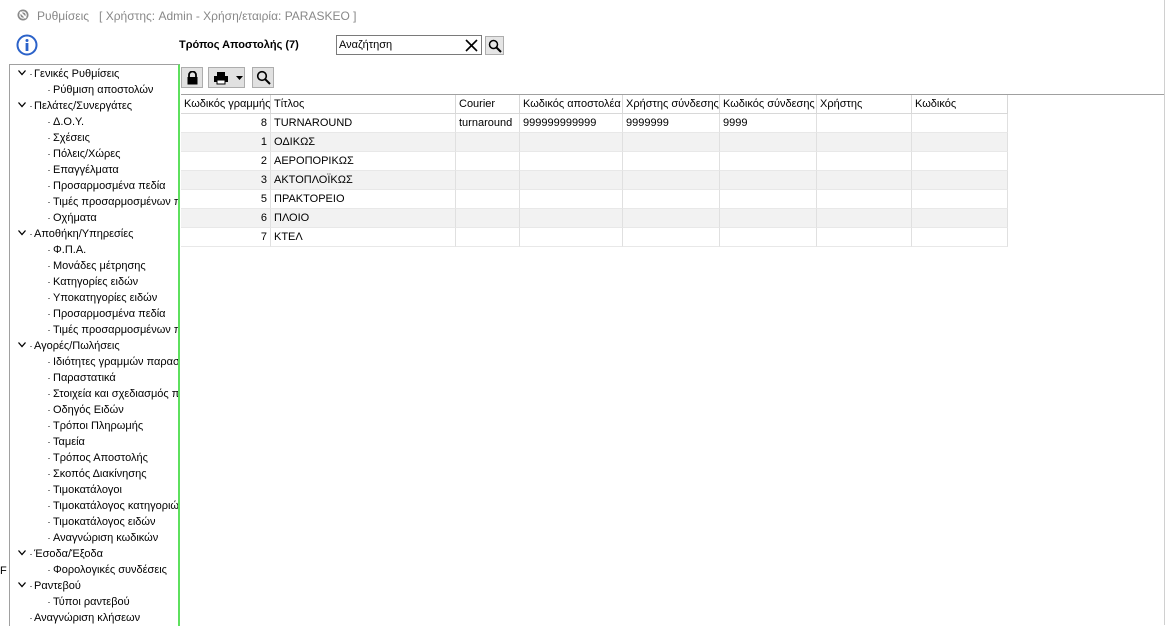 This screenshot has height=626, width=1167. I want to click on table-row: 7 ΚΤΕΛ, so click(594, 237).